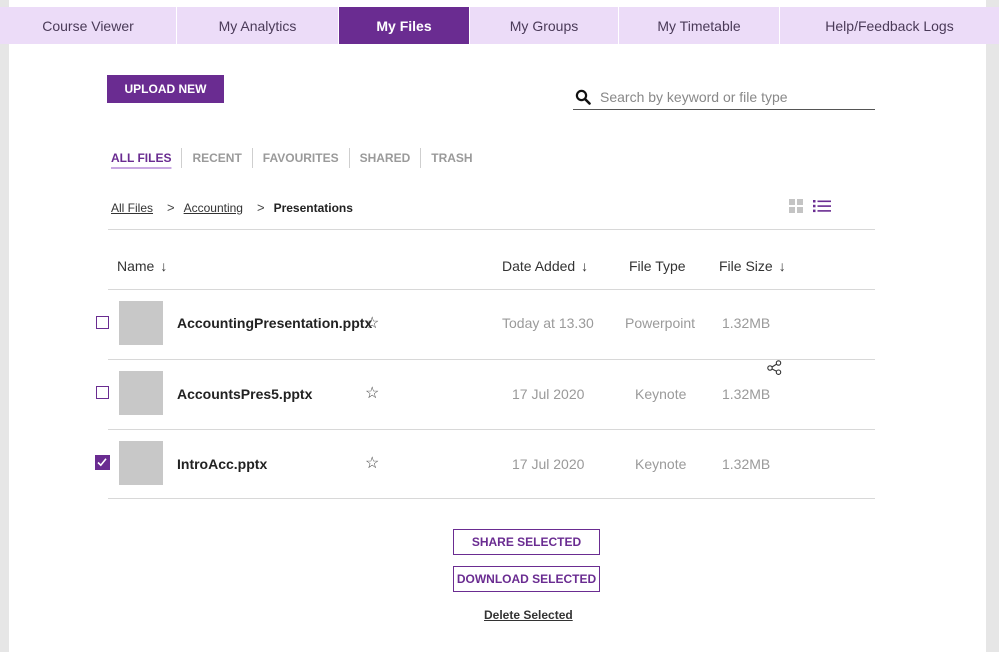 The image size is (999, 652). Describe the element at coordinates (165, 89) in the screenshot. I see `upload-new-button: UPLOAD NEW` at that location.